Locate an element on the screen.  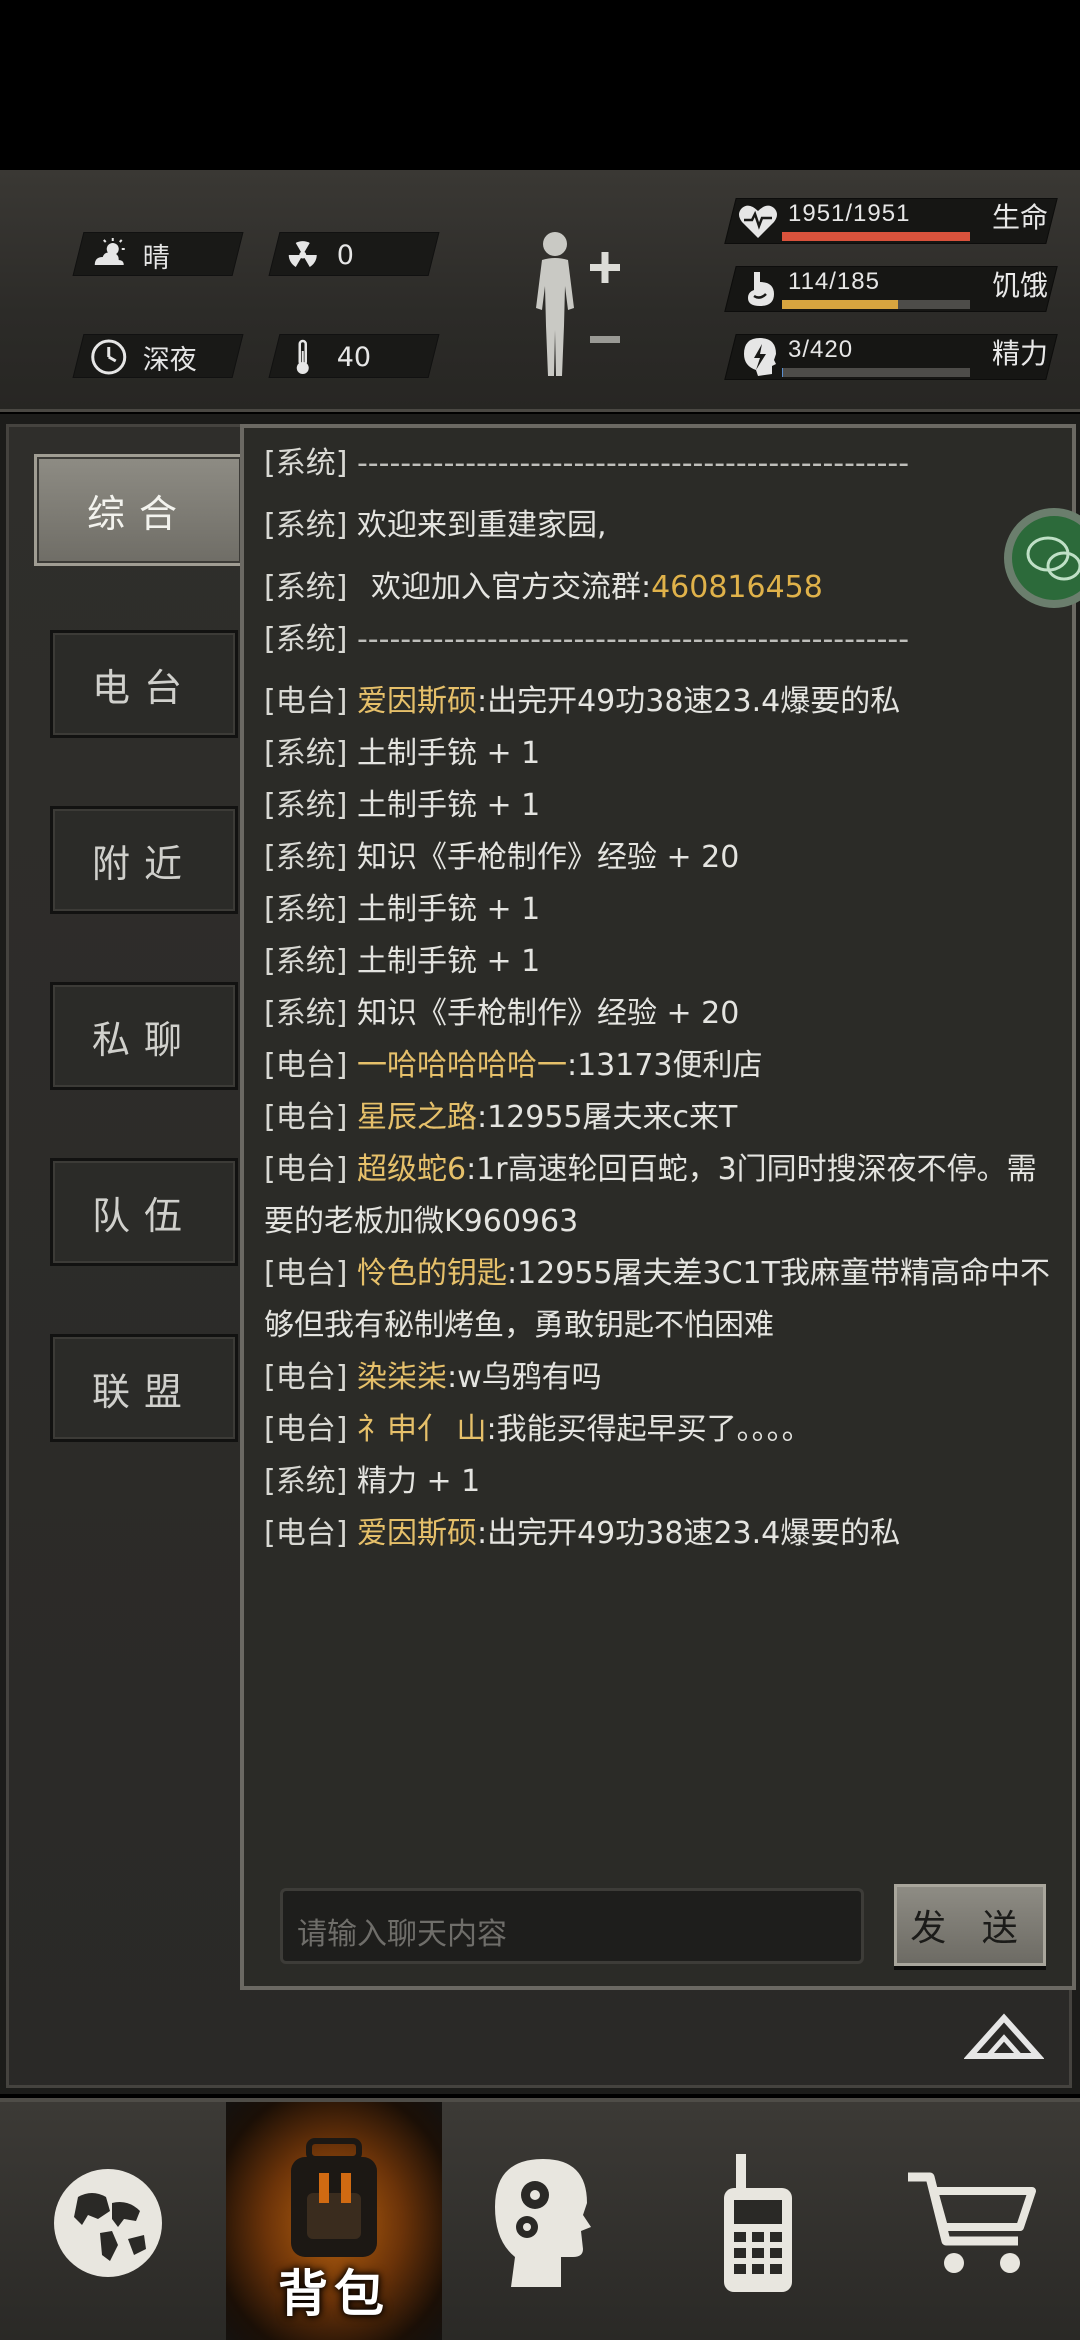
nav-backpack: 背包 is located at coordinates (334, 2221).